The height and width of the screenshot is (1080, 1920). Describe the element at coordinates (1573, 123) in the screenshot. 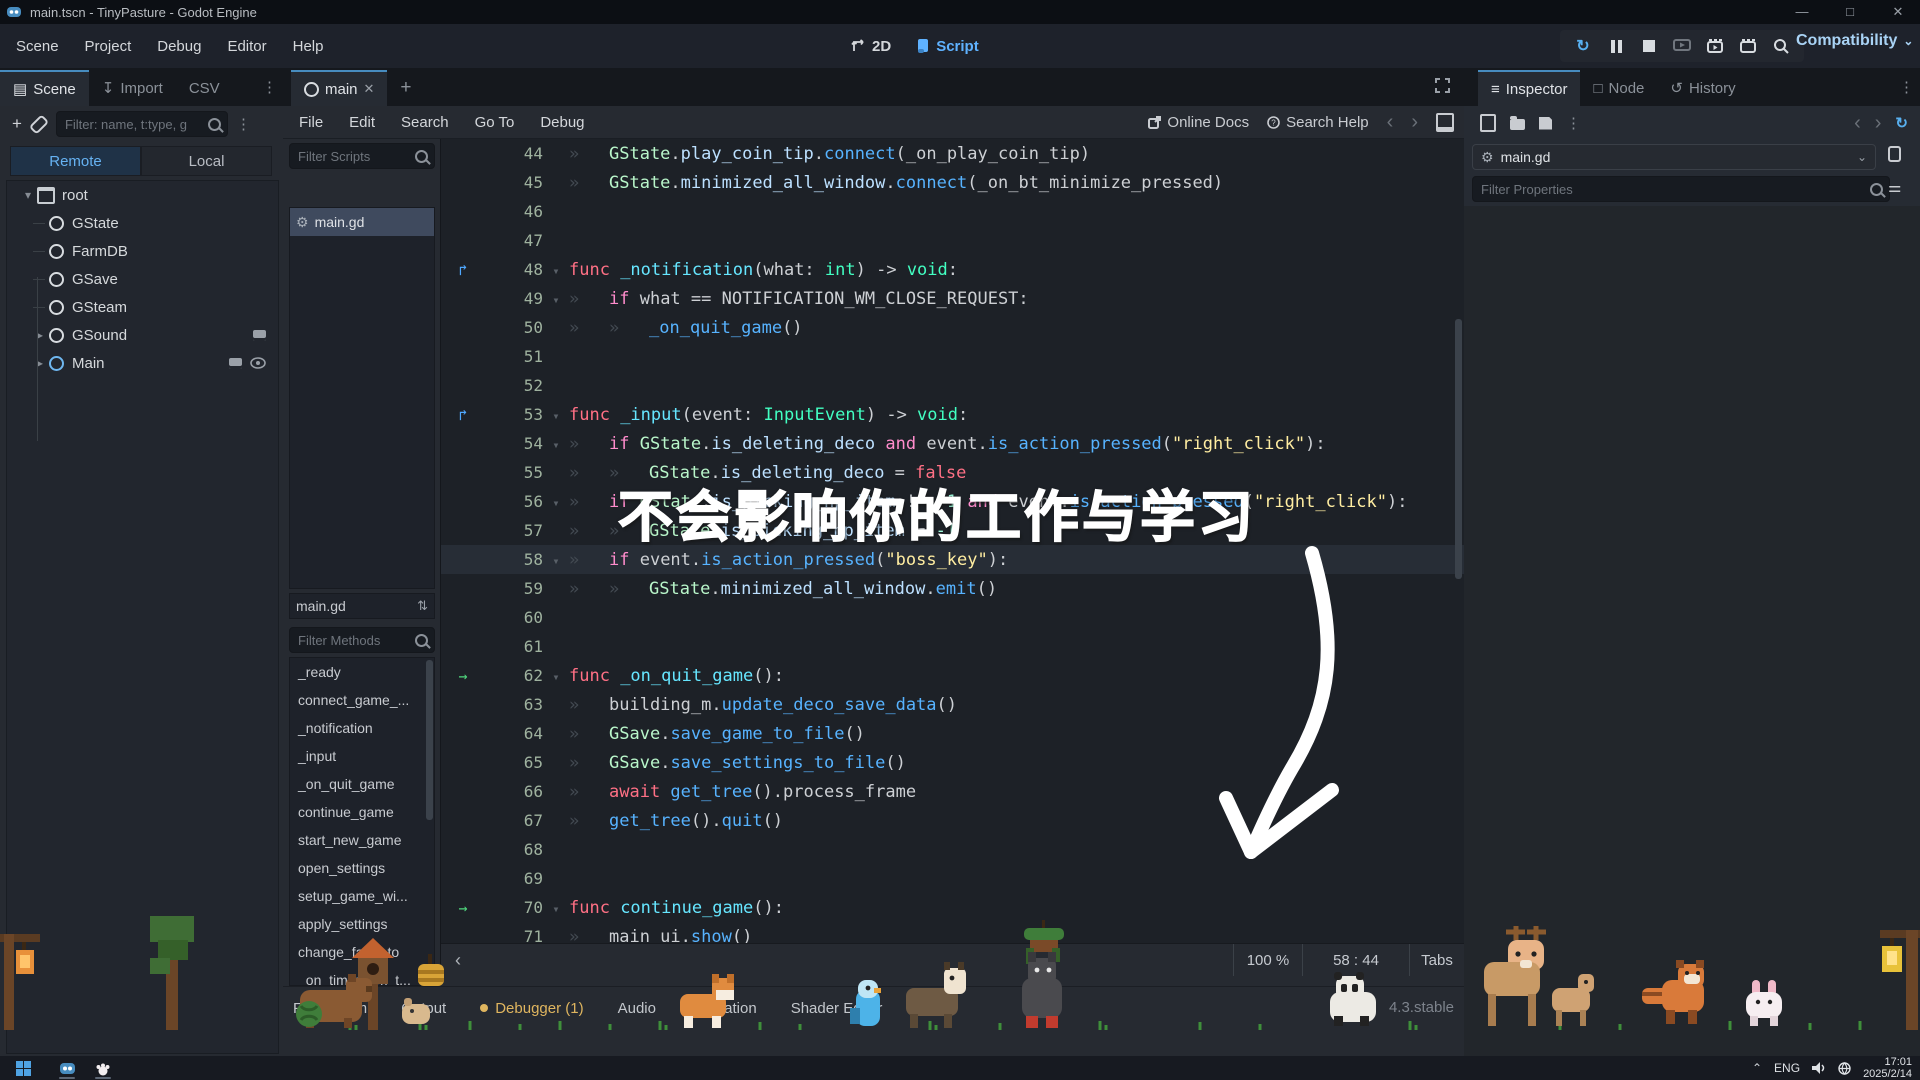

I see `resource-options-icon: ⋮` at that location.